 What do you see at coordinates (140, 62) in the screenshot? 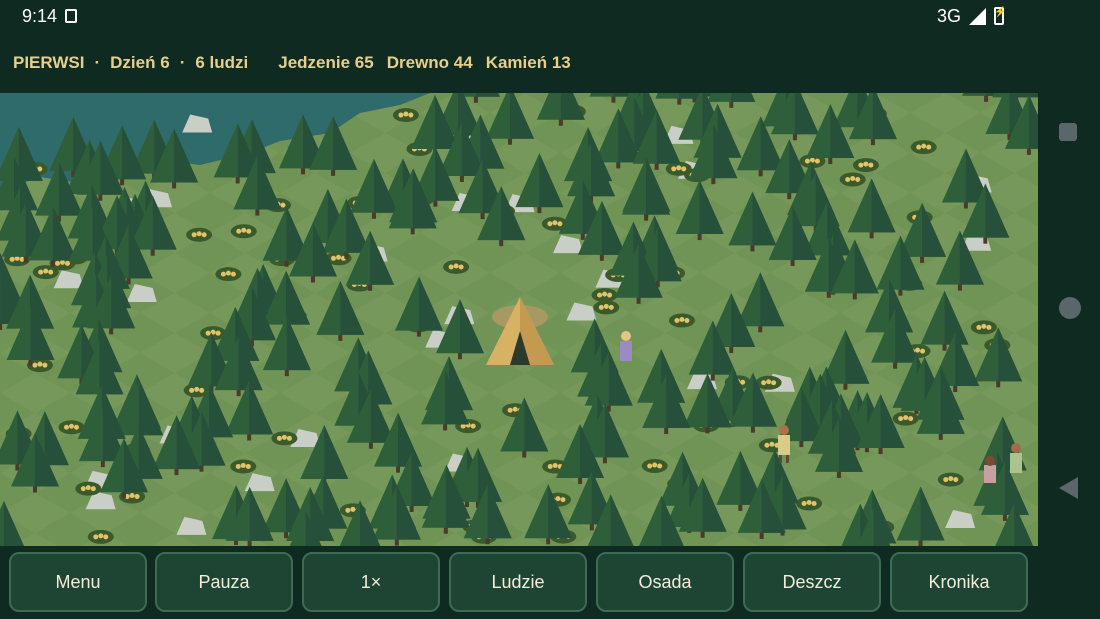
I see `day-counter: Dzień 6` at bounding box center [140, 62].